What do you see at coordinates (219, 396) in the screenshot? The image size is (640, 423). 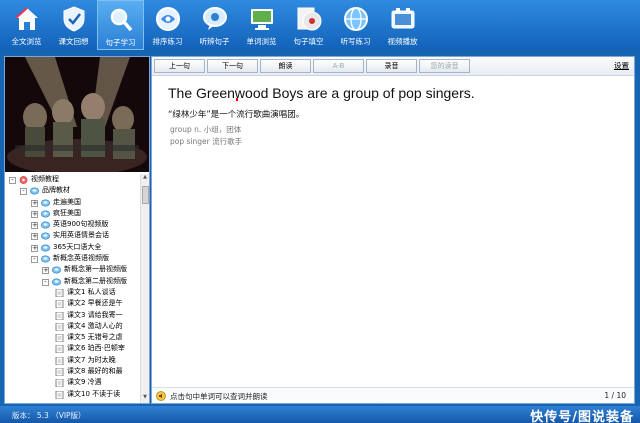 I see `status-hint: 点击句中单词可以查词并朗读` at bounding box center [219, 396].